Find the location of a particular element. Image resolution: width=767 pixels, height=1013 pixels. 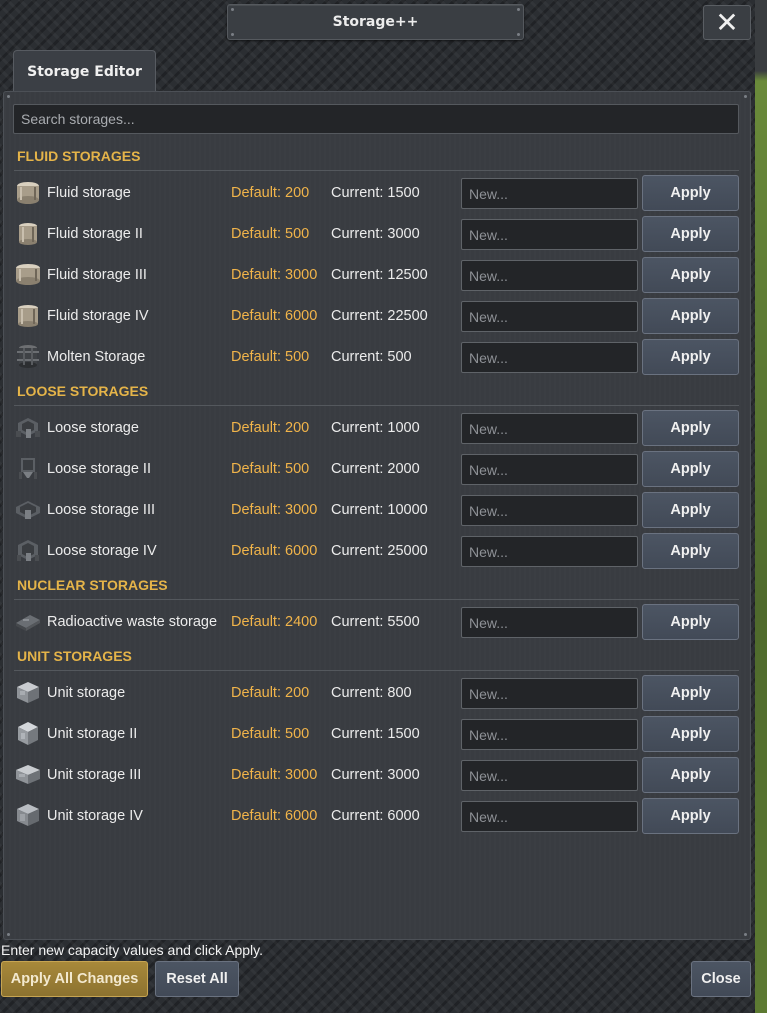

current-capacity: Current: 6000 is located at coordinates (375, 816).